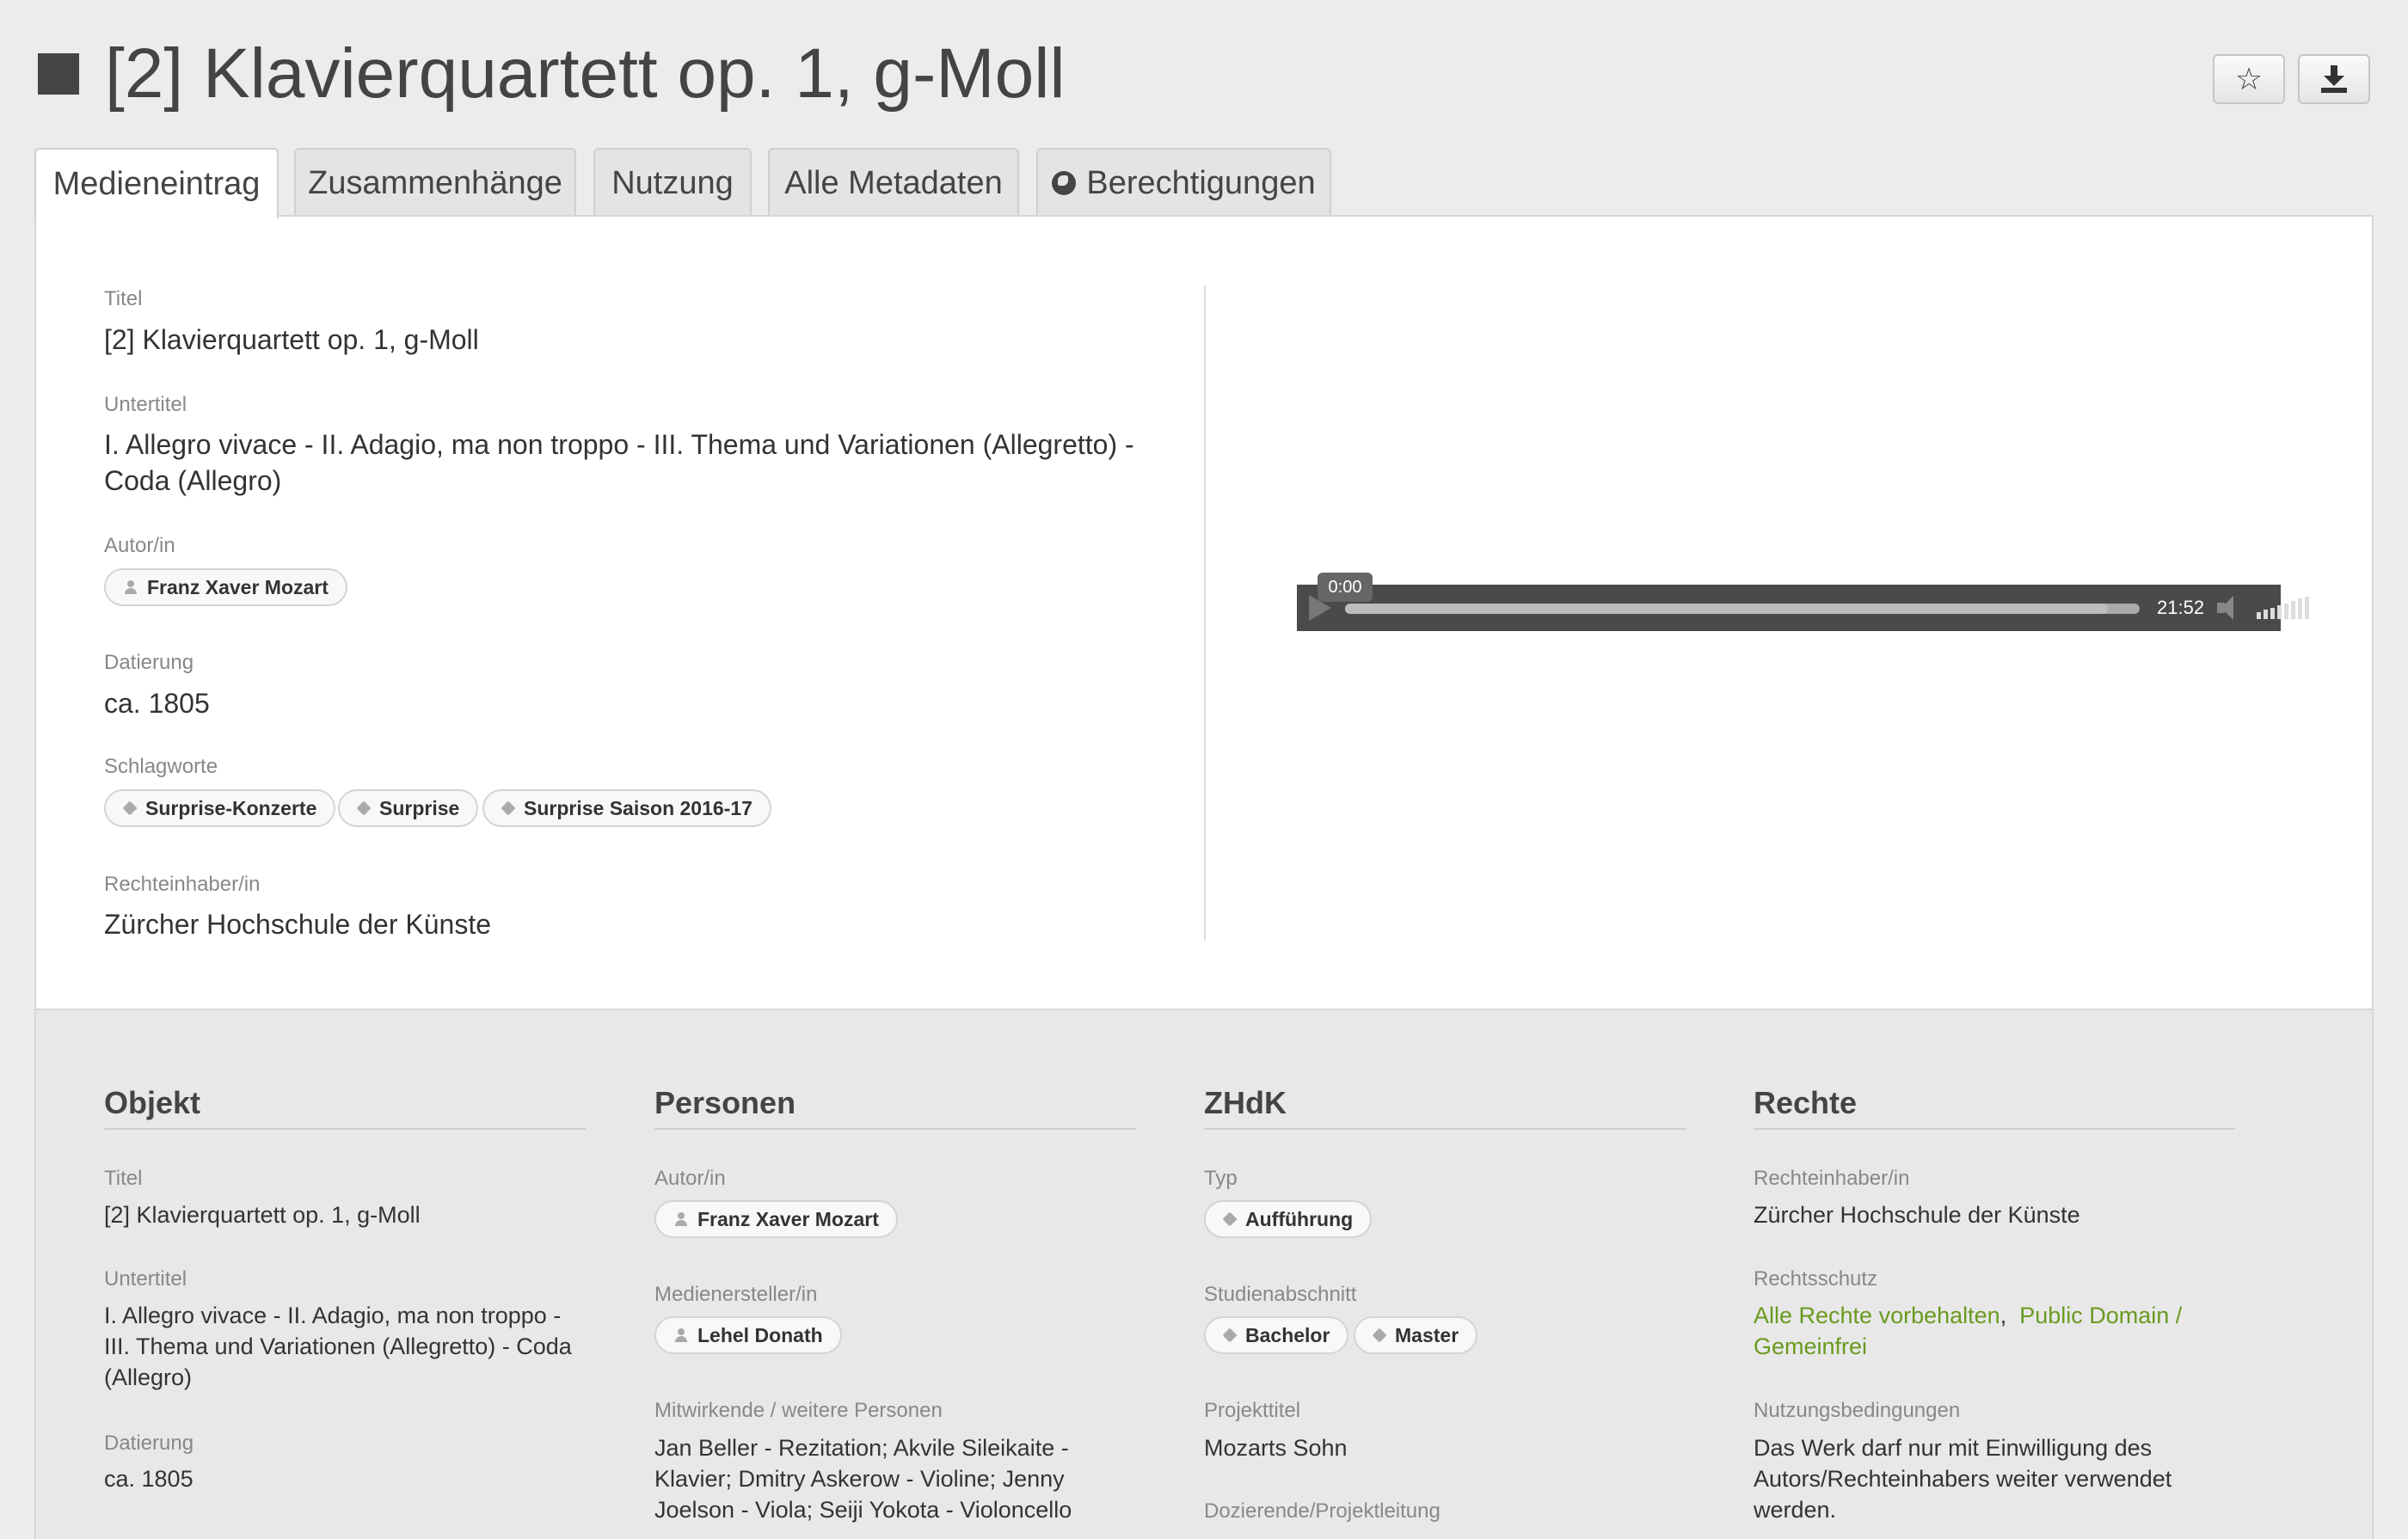 The image size is (2408, 1539). Describe the element at coordinates (123, 298) in the screenshot. I see `title-label: Titel` at that location.